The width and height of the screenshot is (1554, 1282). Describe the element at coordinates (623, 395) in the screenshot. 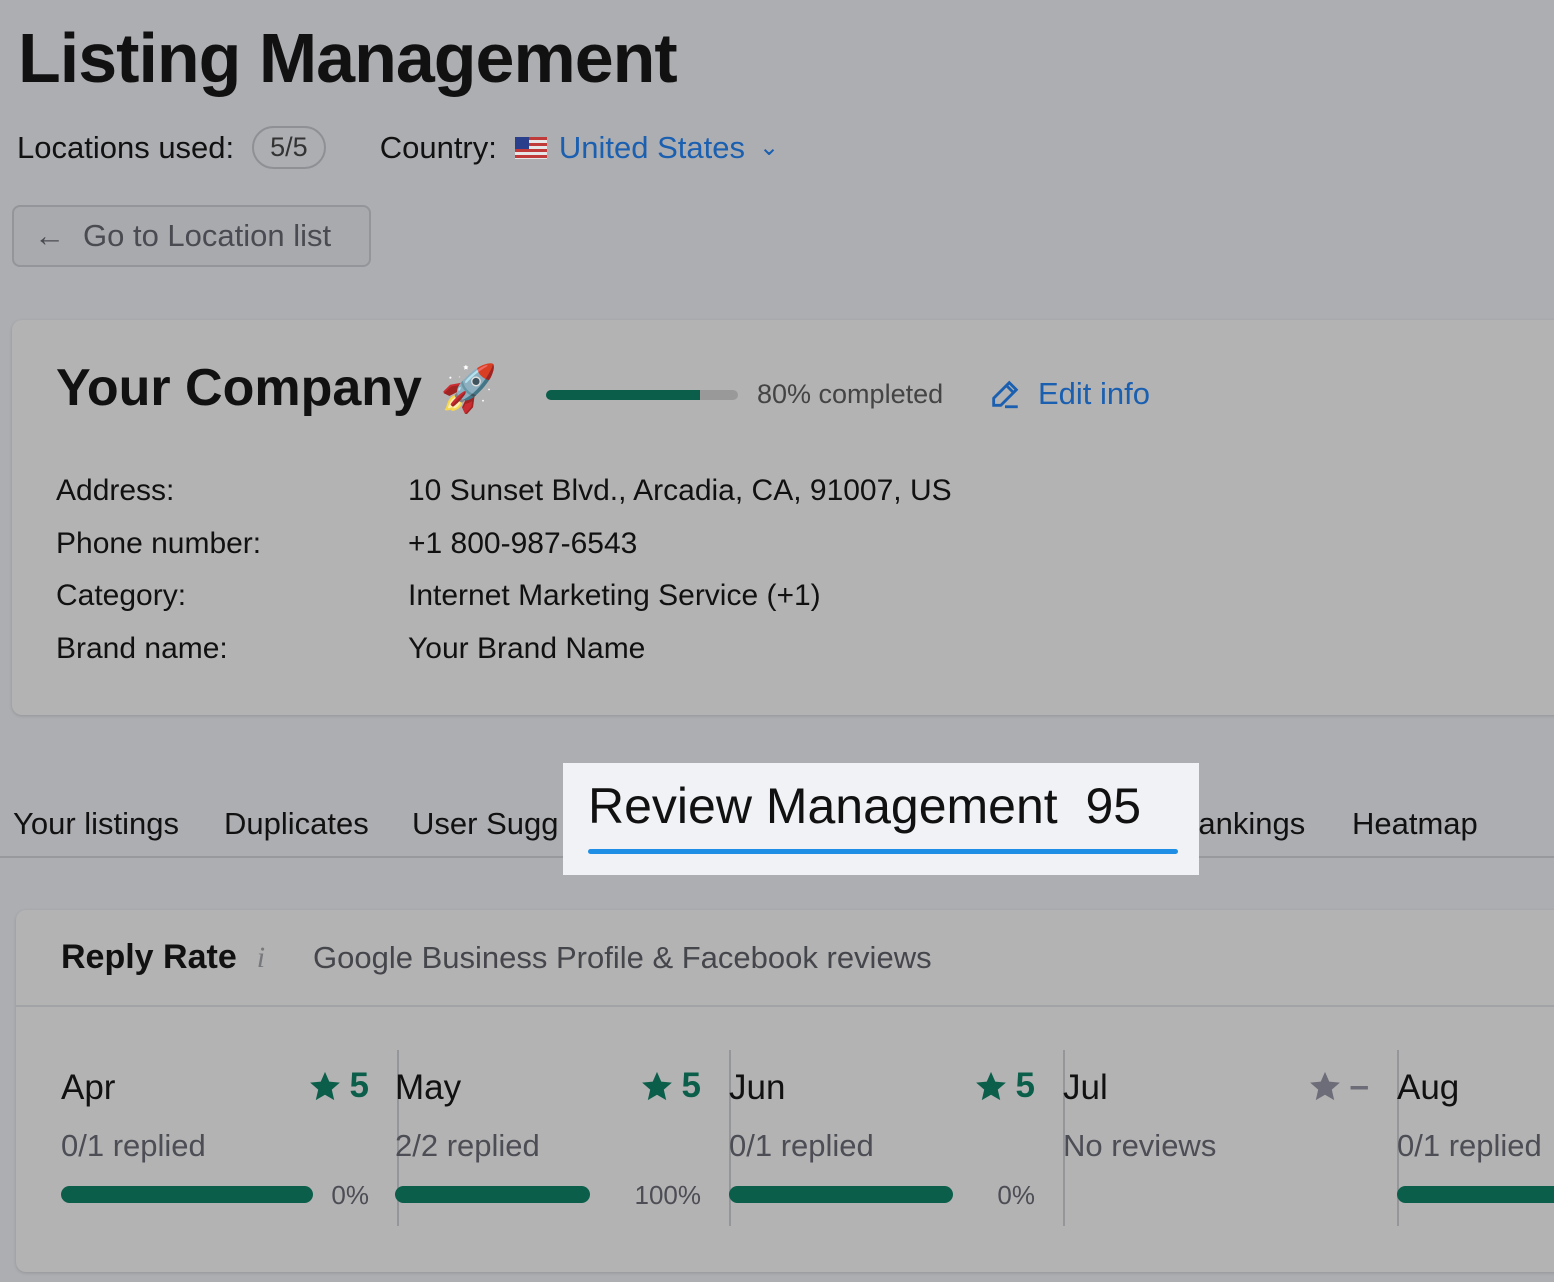

I see `progress-fill` at that location.